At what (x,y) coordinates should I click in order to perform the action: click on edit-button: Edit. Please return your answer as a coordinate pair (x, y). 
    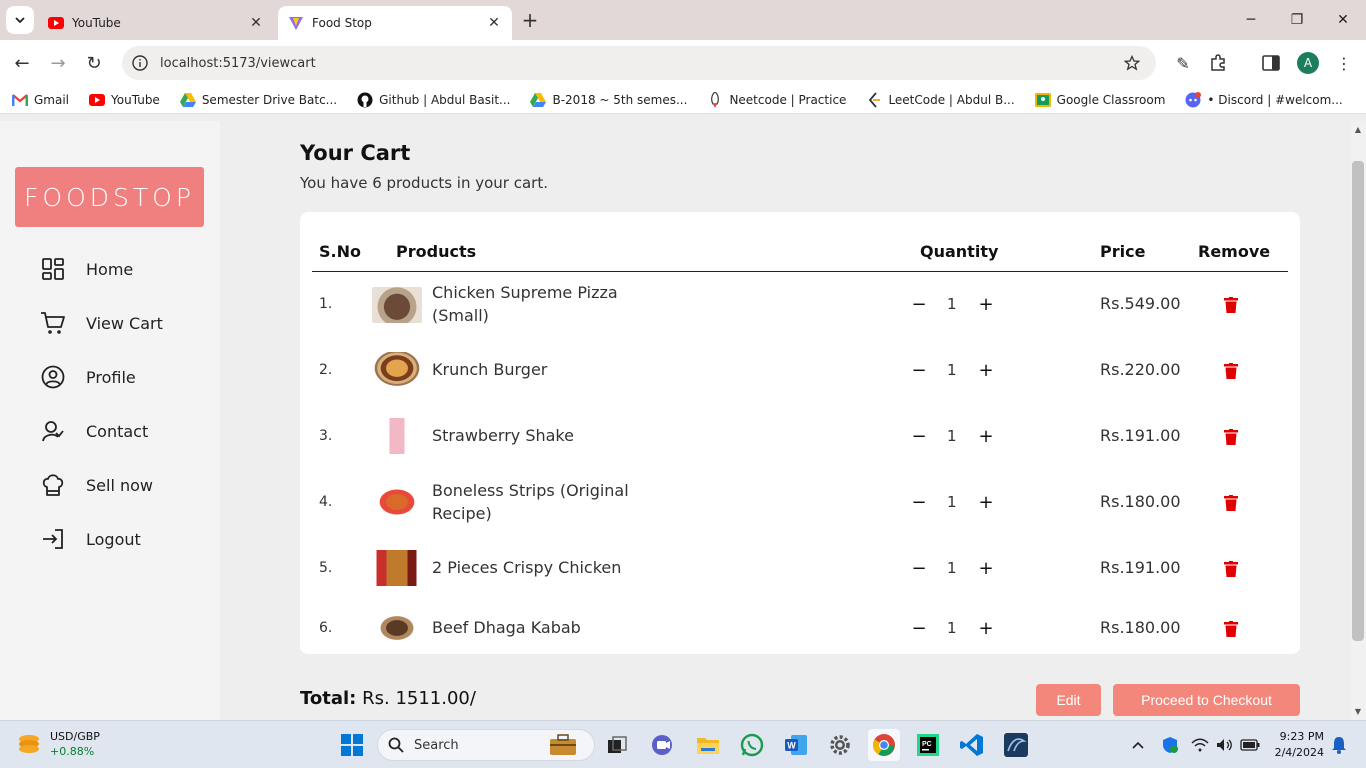
    Looking at the image, I should click on (1068, 700).